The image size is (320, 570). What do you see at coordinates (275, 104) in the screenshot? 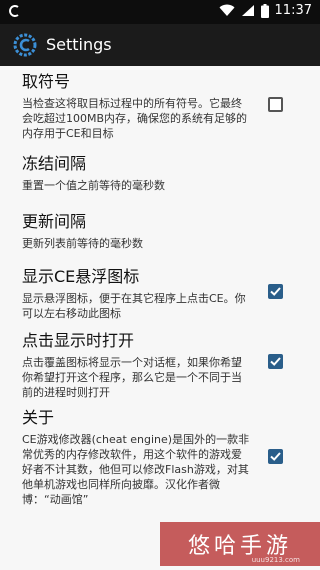
I see `fetch-symbols-checkbox` at bounding box center [275, 104].